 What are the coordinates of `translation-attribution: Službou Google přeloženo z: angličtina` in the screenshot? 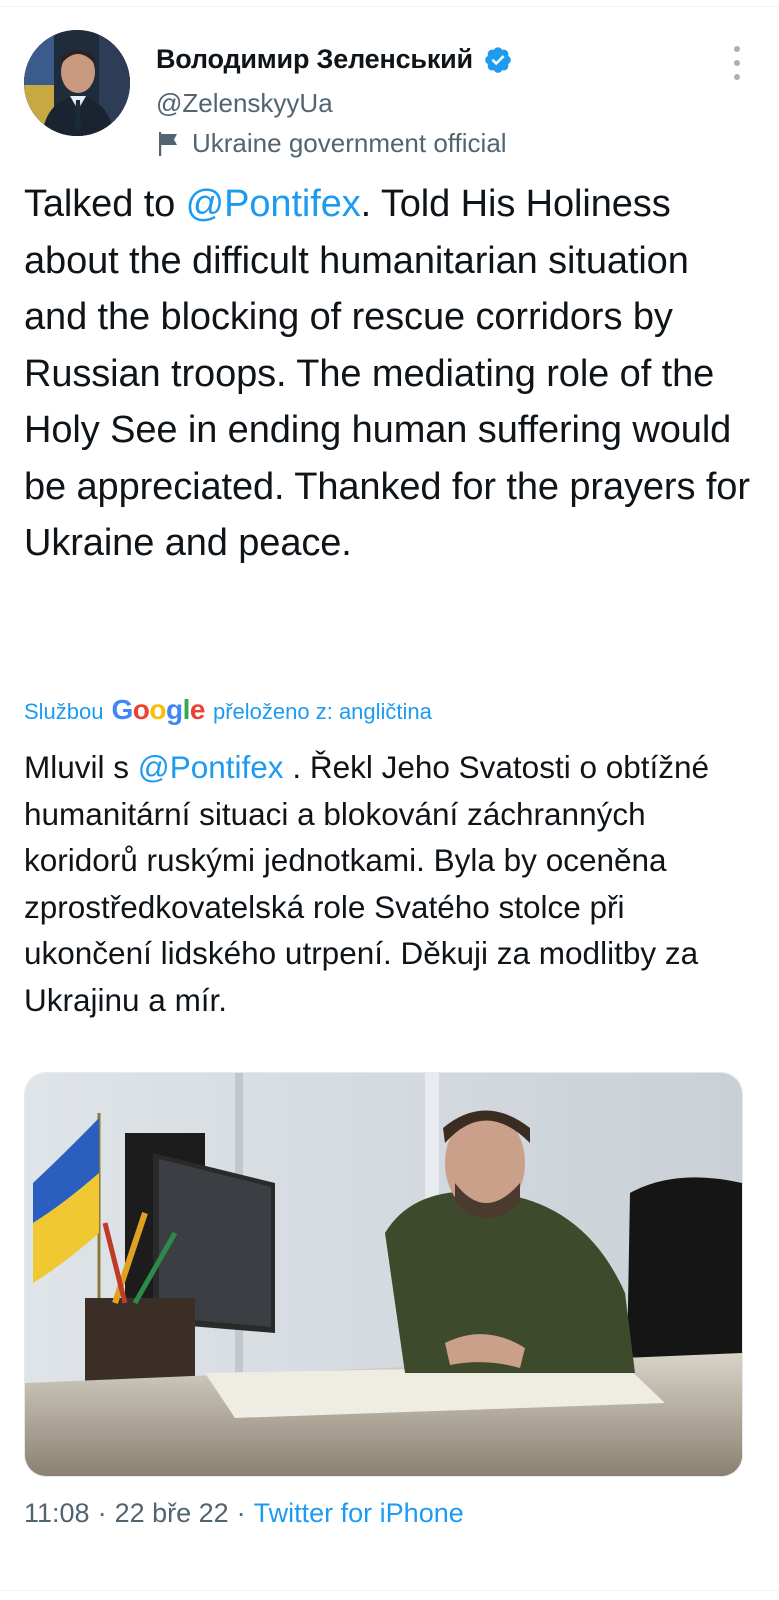 It's located at (228, 710).